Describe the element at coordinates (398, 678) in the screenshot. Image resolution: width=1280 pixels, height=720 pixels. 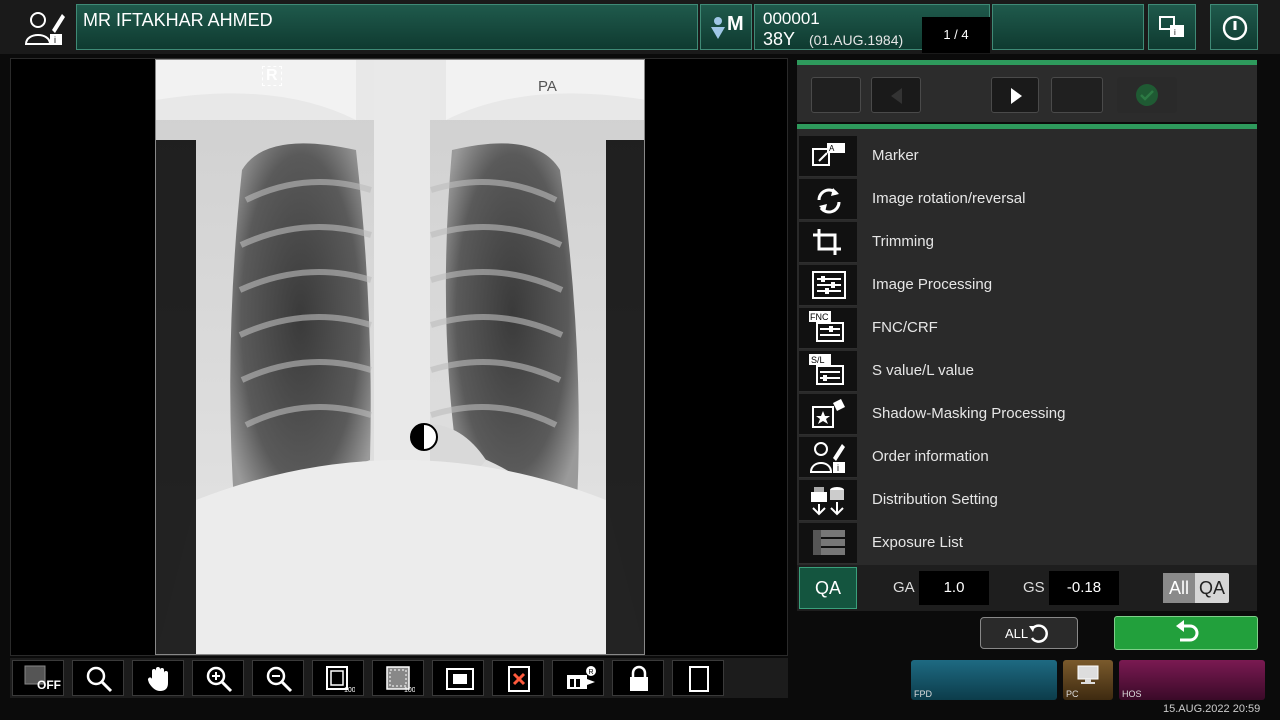
I see `pixel-100-button: 100` at that location.